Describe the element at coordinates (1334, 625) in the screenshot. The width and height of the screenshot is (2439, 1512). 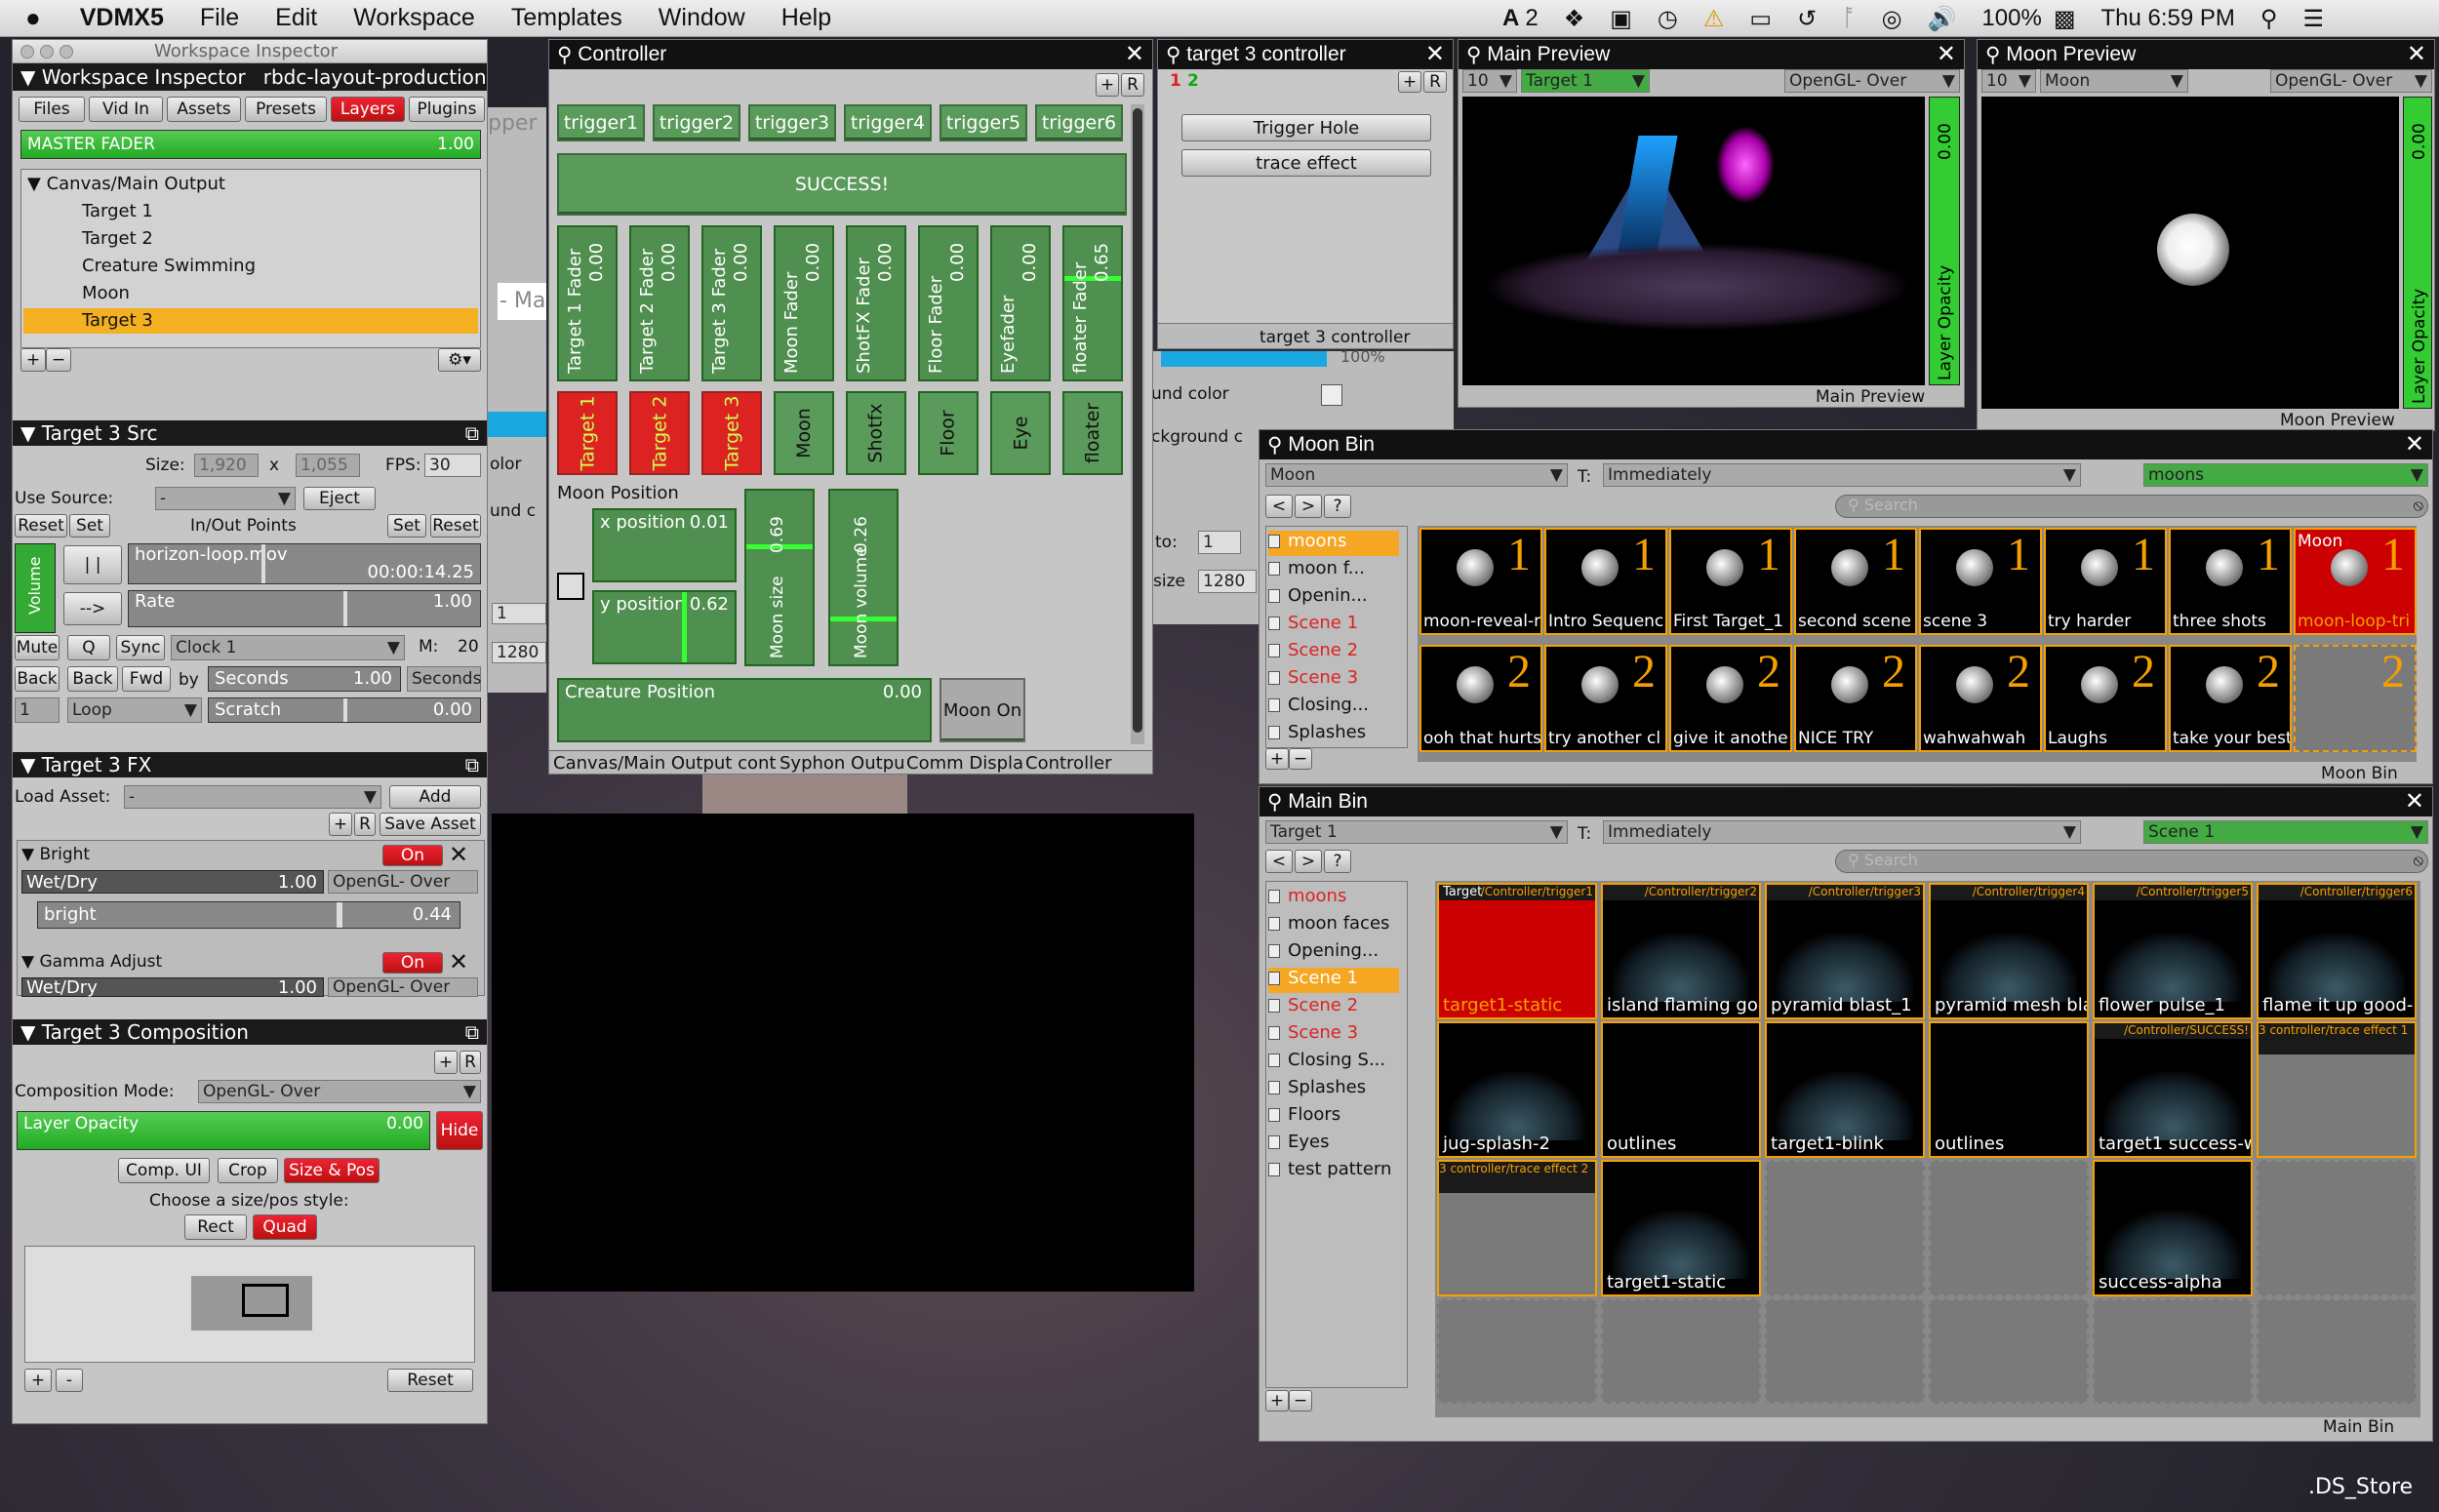
I see `bin-page-item: Scene 1` at that location.